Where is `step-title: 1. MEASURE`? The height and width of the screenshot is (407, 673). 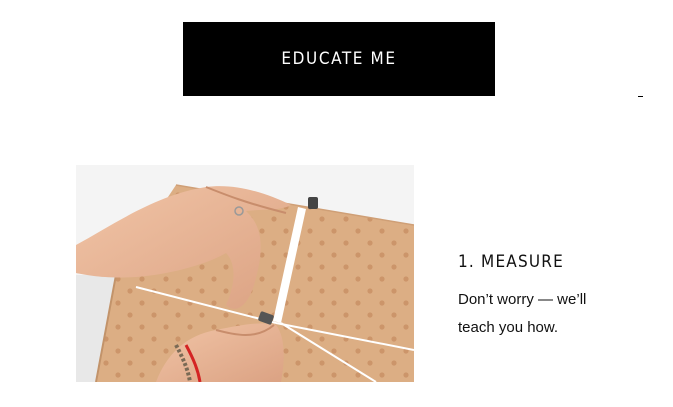 step-title: 1. MEASURE is located at coordinates (511, 262).